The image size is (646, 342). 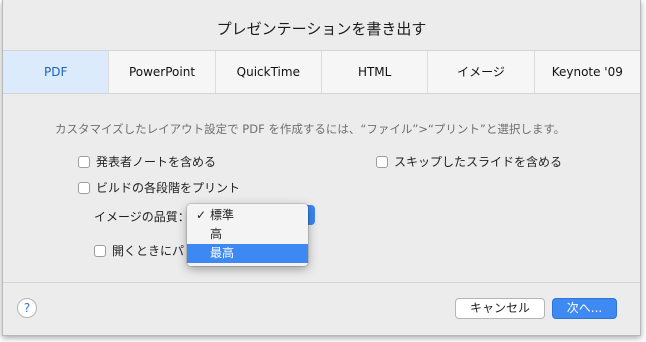 I want to click on presenter-notes-option: 発表者ノートを含める, so click(x=147, y=161).